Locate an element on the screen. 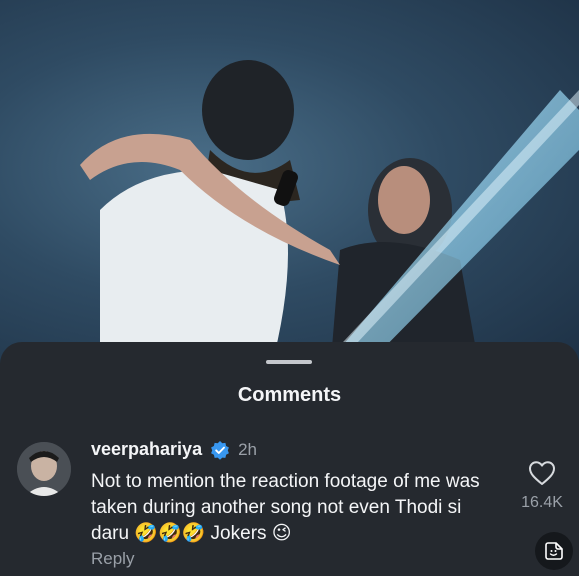  comment-header: veerpahariya 2h is located at coordinates (174, 449).